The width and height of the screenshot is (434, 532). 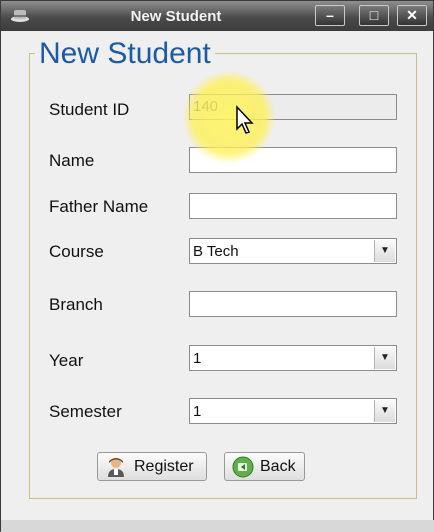 I want to click on name-label: Name, so click(x=72, y=160).